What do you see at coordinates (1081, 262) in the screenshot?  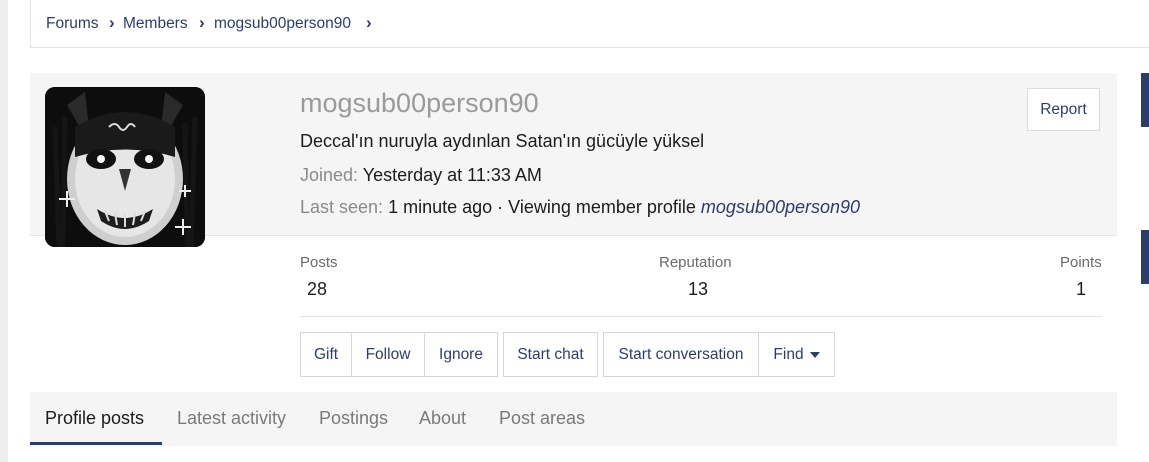 I see `stat-points-label: Points` at bounding box center [1081, 262].